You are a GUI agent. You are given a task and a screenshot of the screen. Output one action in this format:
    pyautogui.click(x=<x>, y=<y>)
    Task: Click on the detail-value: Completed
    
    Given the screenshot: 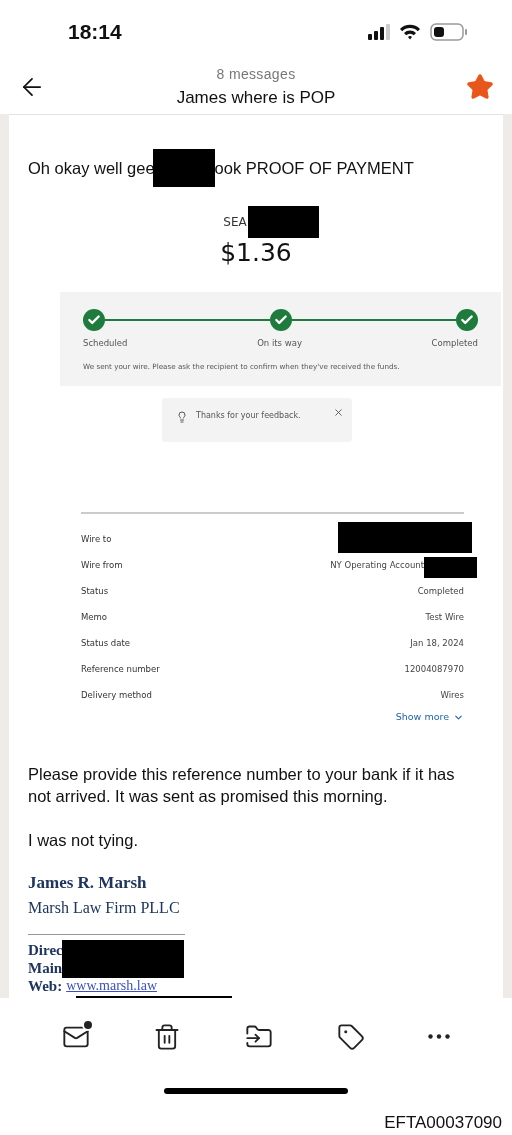 What is the action you would take?
    pyautogui.click(x=440, y=591)
    